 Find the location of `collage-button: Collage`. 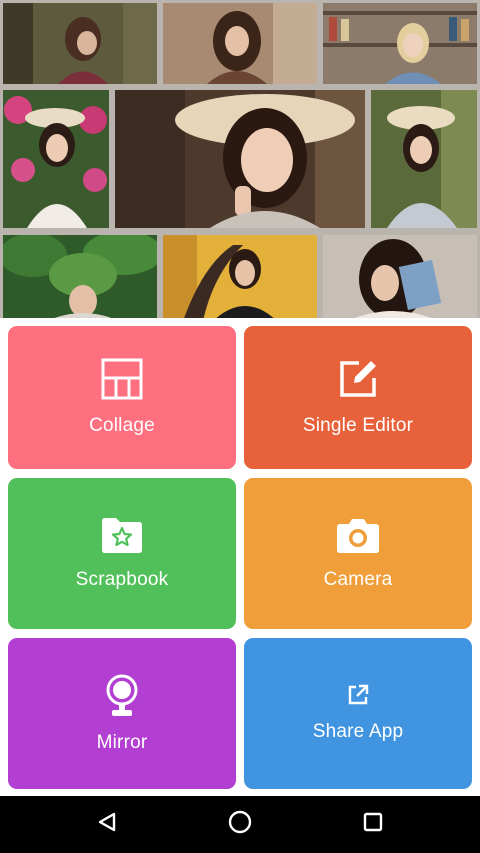

collage-button: Collage is located at coordinates (122, 397).